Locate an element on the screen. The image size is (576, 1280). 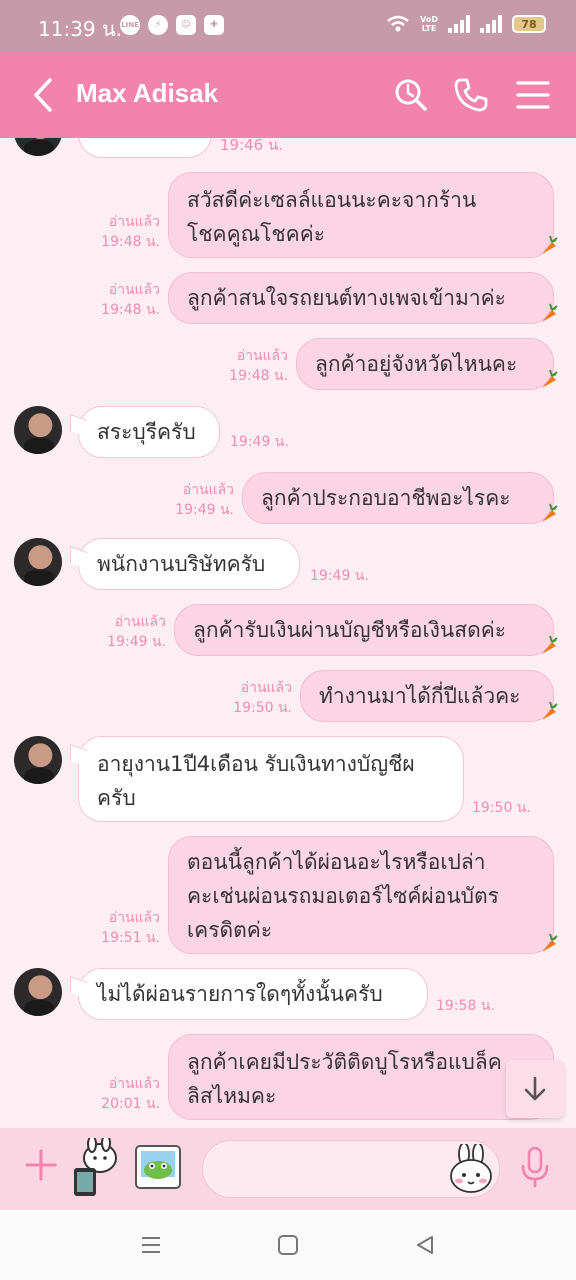
back-icon is located at coordinates (425, 1245).